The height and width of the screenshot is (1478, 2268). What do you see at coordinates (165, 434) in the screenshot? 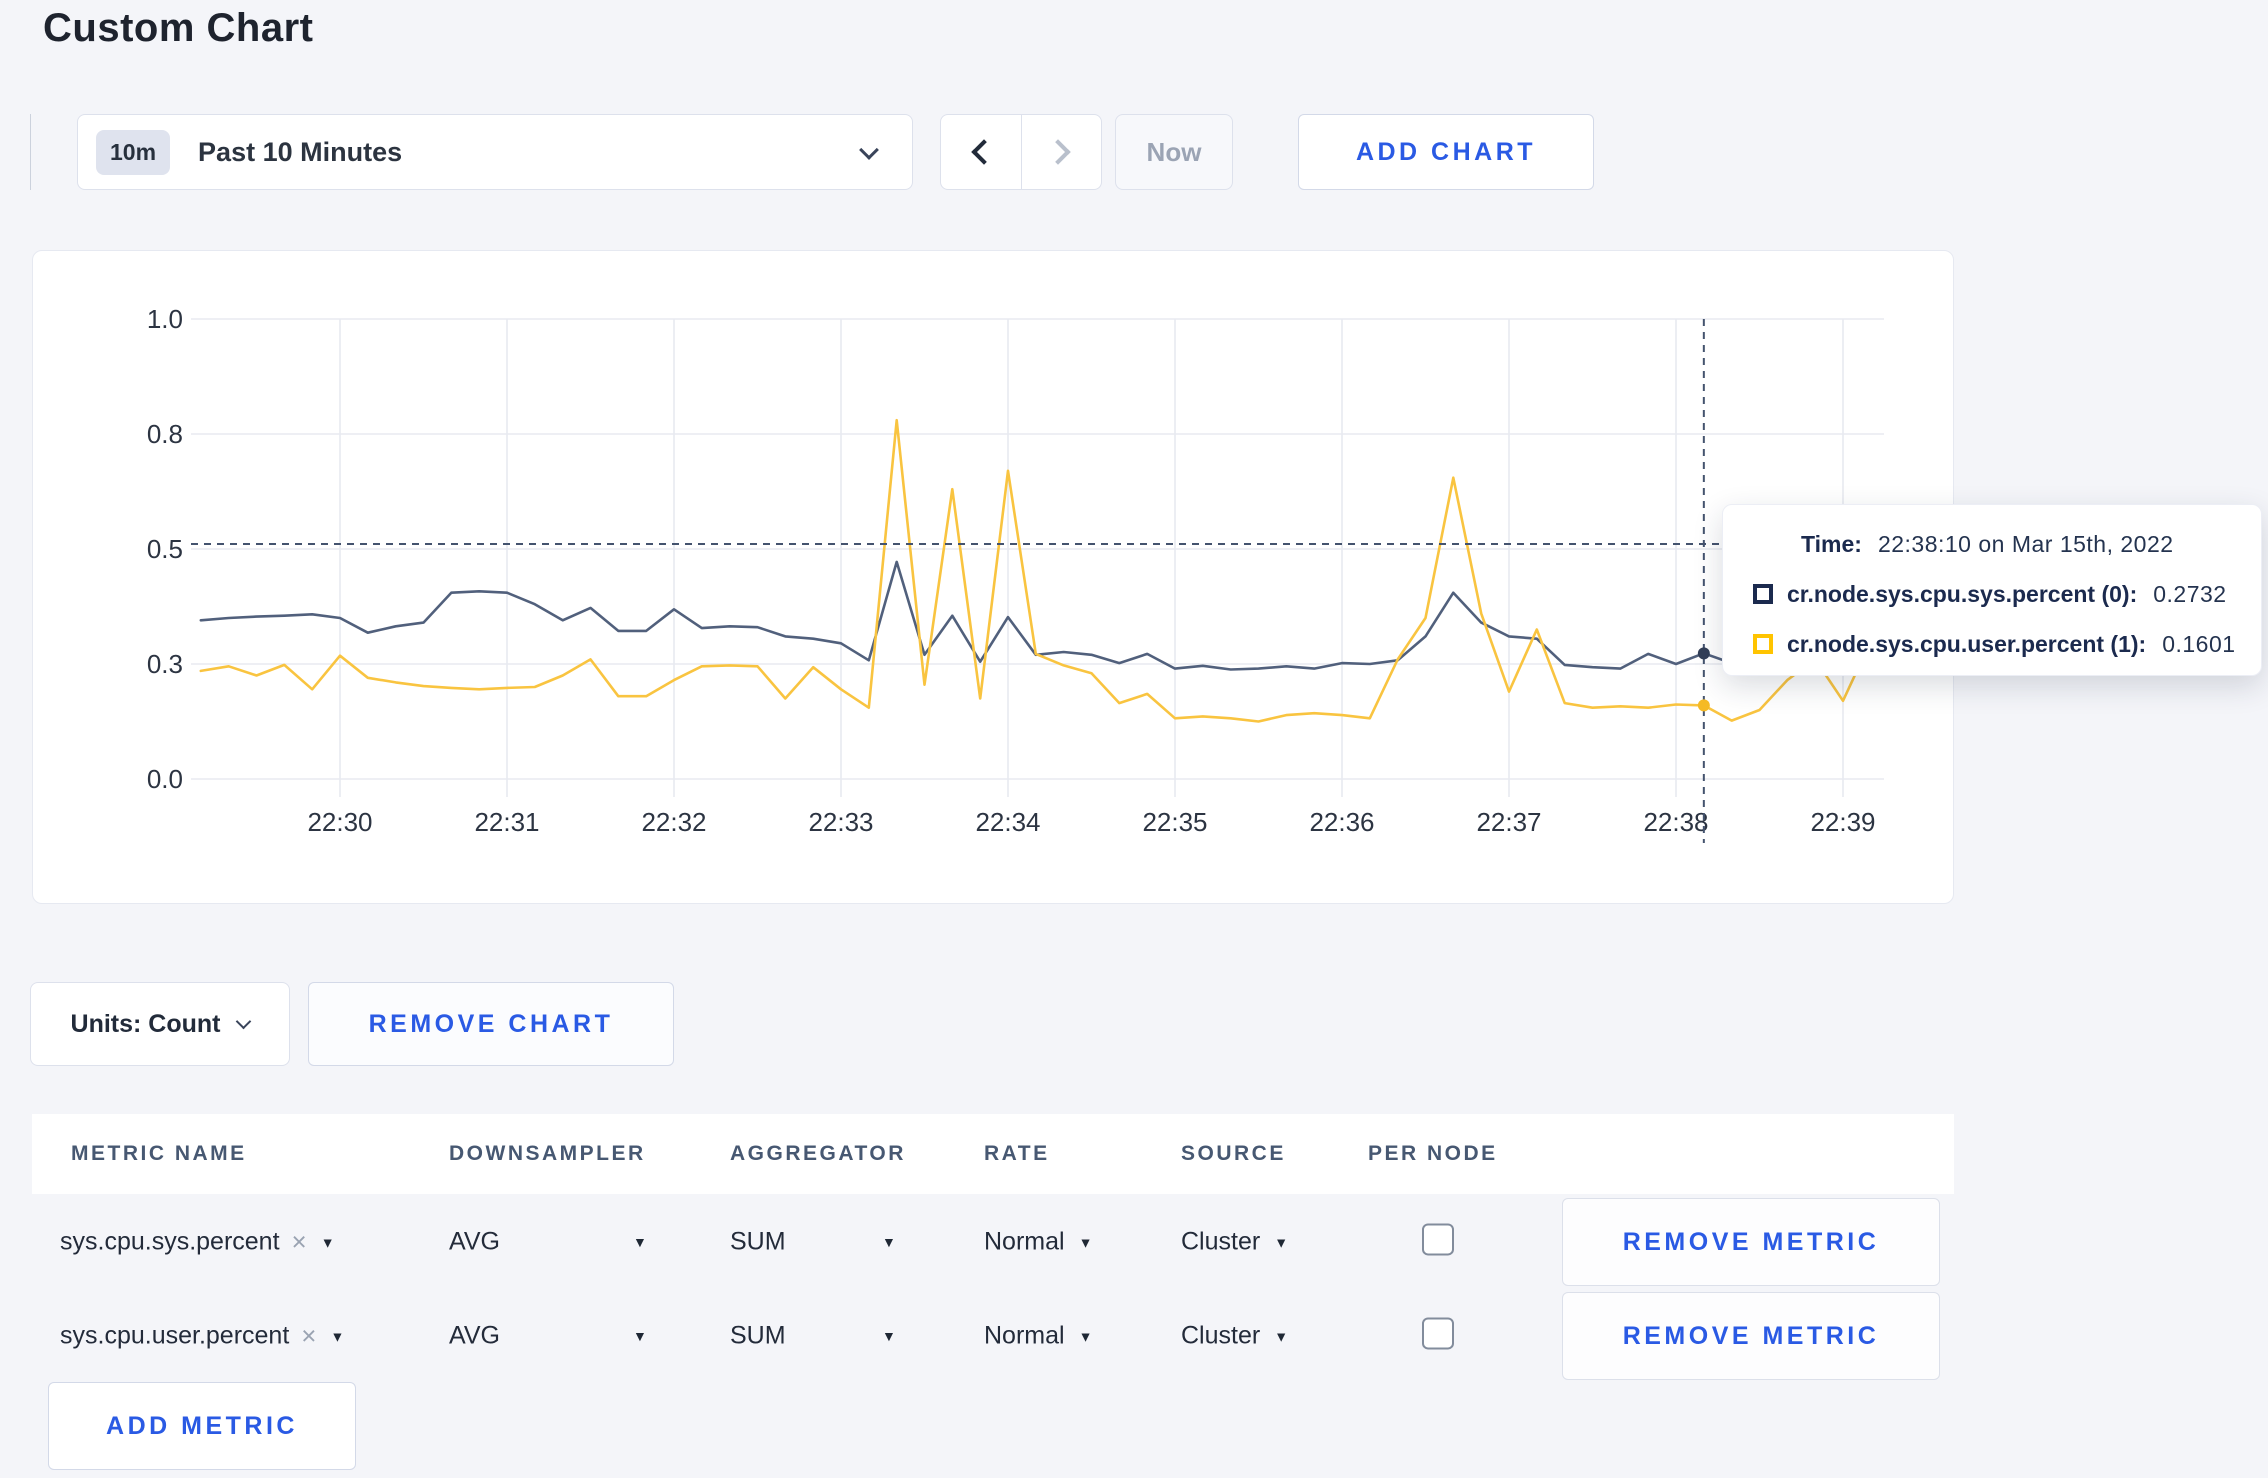
I see `y-axis-tick-label: 0.8` at bounding box center [165, 434].